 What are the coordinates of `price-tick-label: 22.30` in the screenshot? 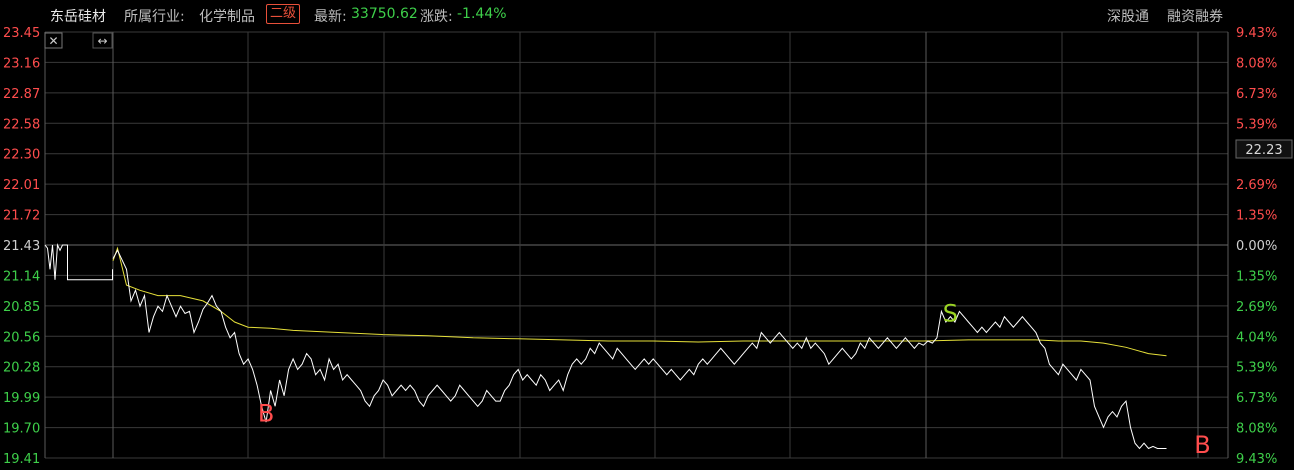 It's located at (21, 155).